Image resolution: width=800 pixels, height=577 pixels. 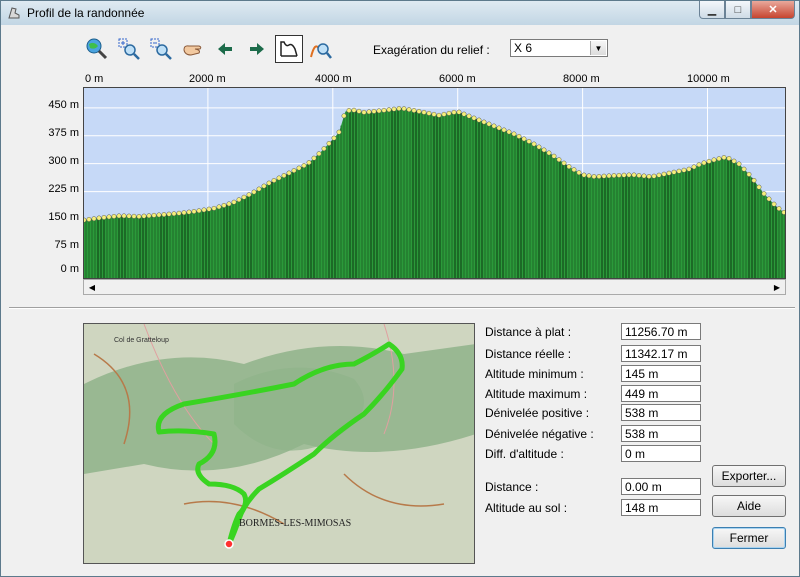 I want to click on stat-value: 11342.17 m, so click(x=661, y=353).